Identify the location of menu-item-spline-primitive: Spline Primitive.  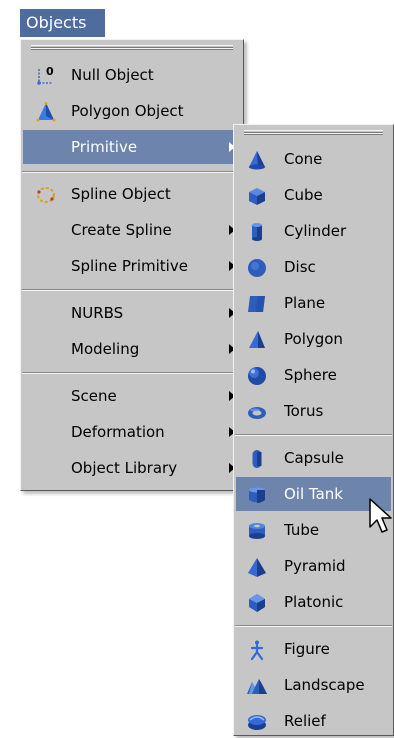
(132, 266).